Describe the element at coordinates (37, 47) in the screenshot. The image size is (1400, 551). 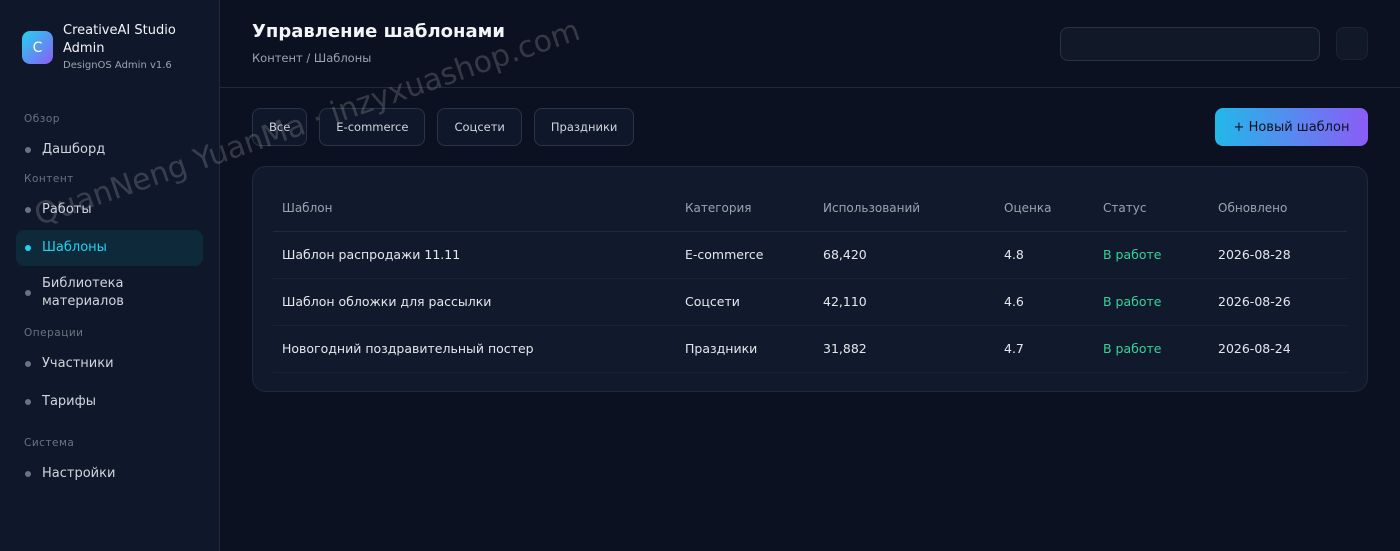
I see `brand-logo: C` at that location.